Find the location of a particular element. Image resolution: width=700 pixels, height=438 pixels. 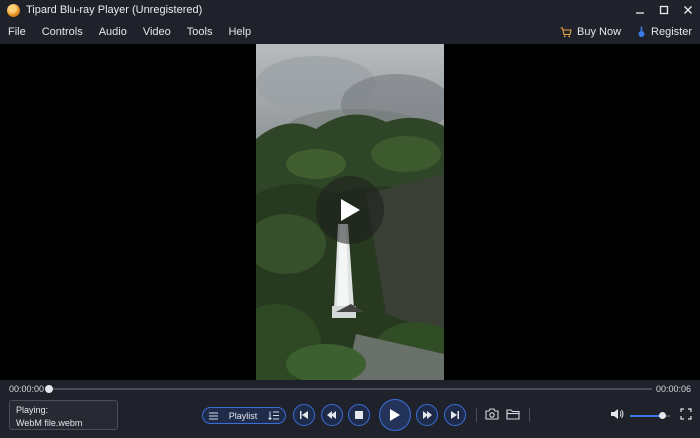

rewind-button is located at coordinates (332, 415).